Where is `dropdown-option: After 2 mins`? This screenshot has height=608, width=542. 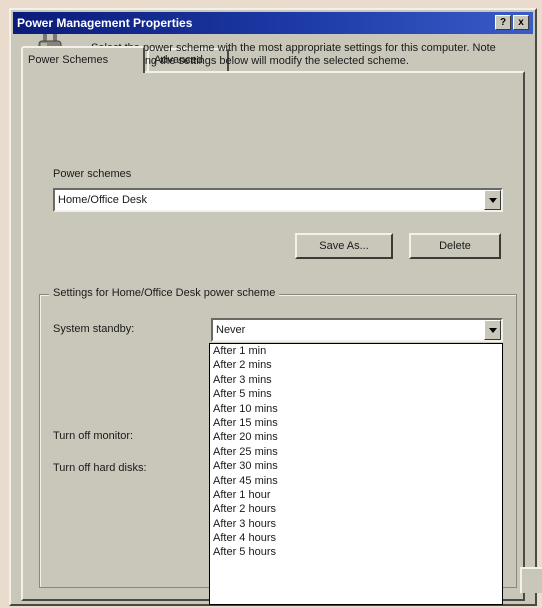 dropdown-option: After 2 mins is located at coordinates (356, 365).